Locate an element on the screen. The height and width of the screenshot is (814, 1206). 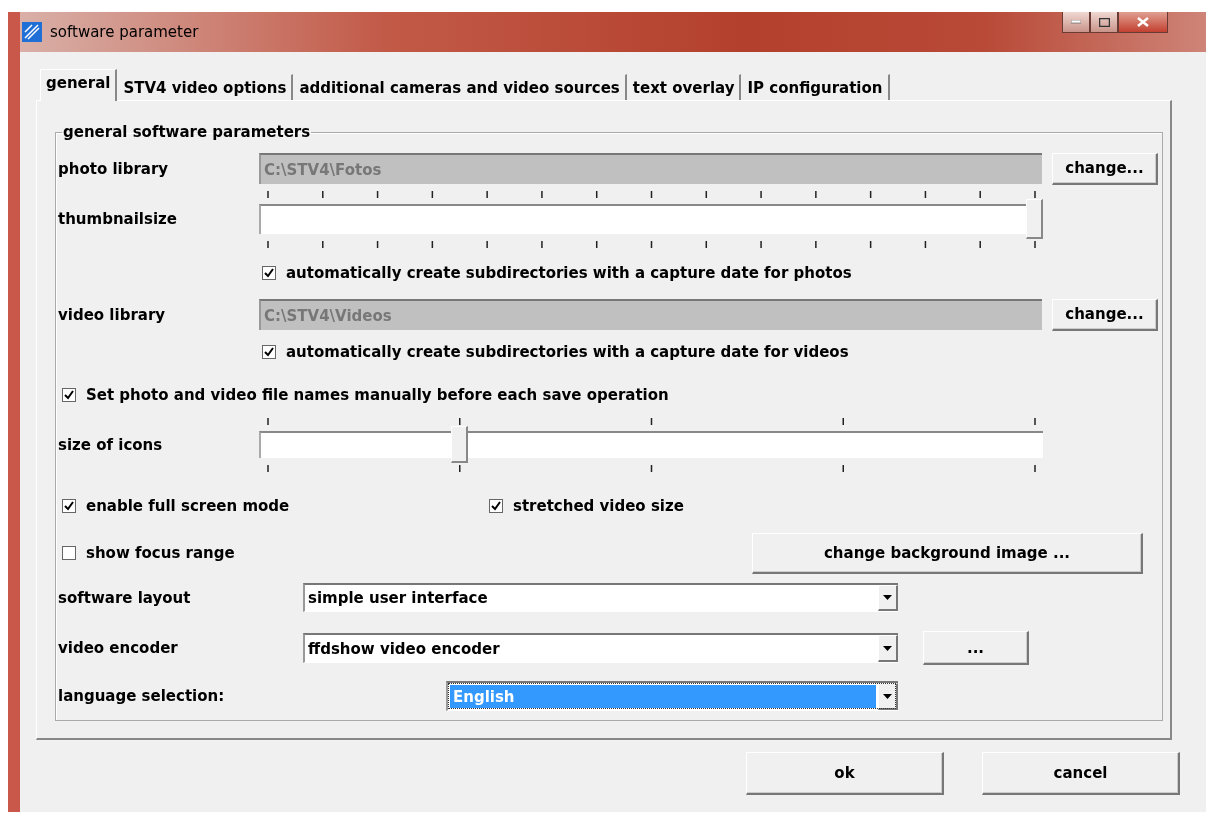
checkbox-label: stretched video size is located at coordinates (598, 506).